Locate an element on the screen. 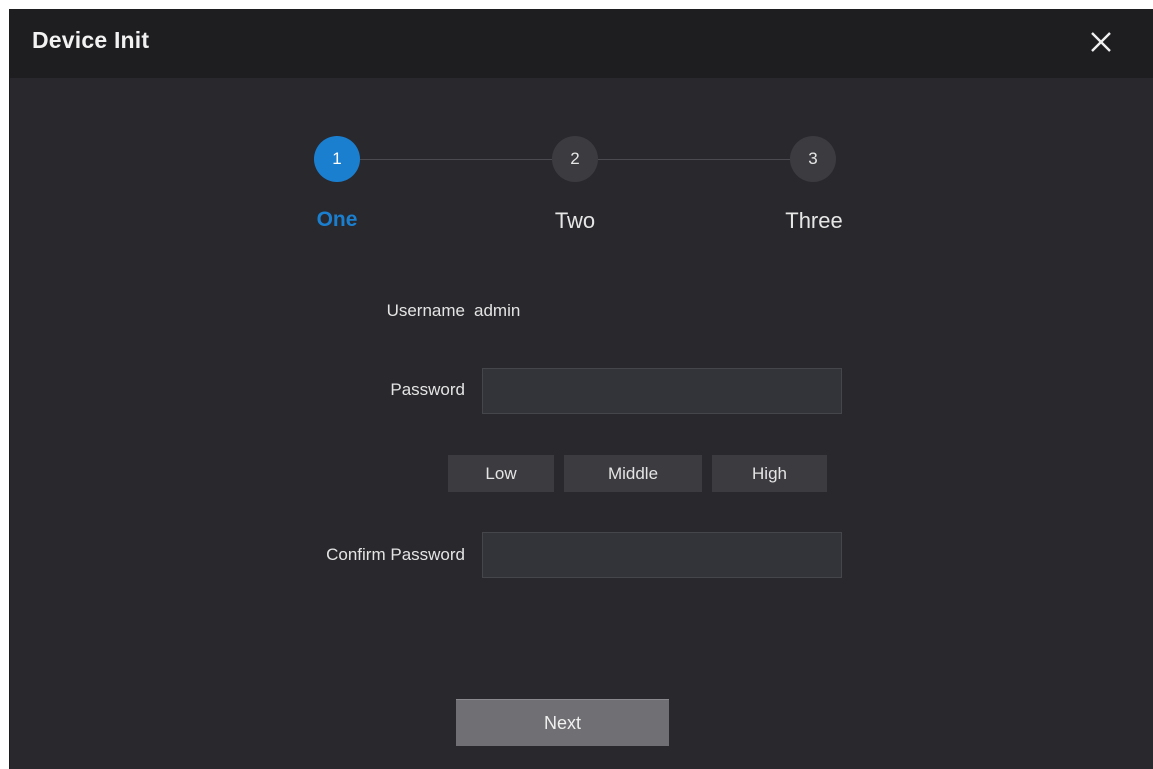  step-circle-three: 3 is located at coordinates (813, 159).